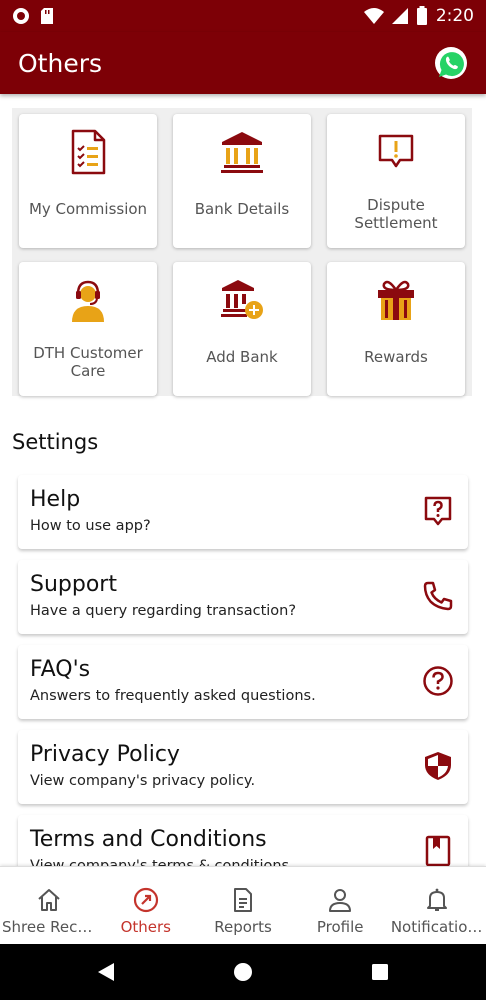 Image resolution: width=486 pixels, height=1000 pixels. I want to click on settings-item-subtitle: Have a query regarding transaction?, so click(163, 611).